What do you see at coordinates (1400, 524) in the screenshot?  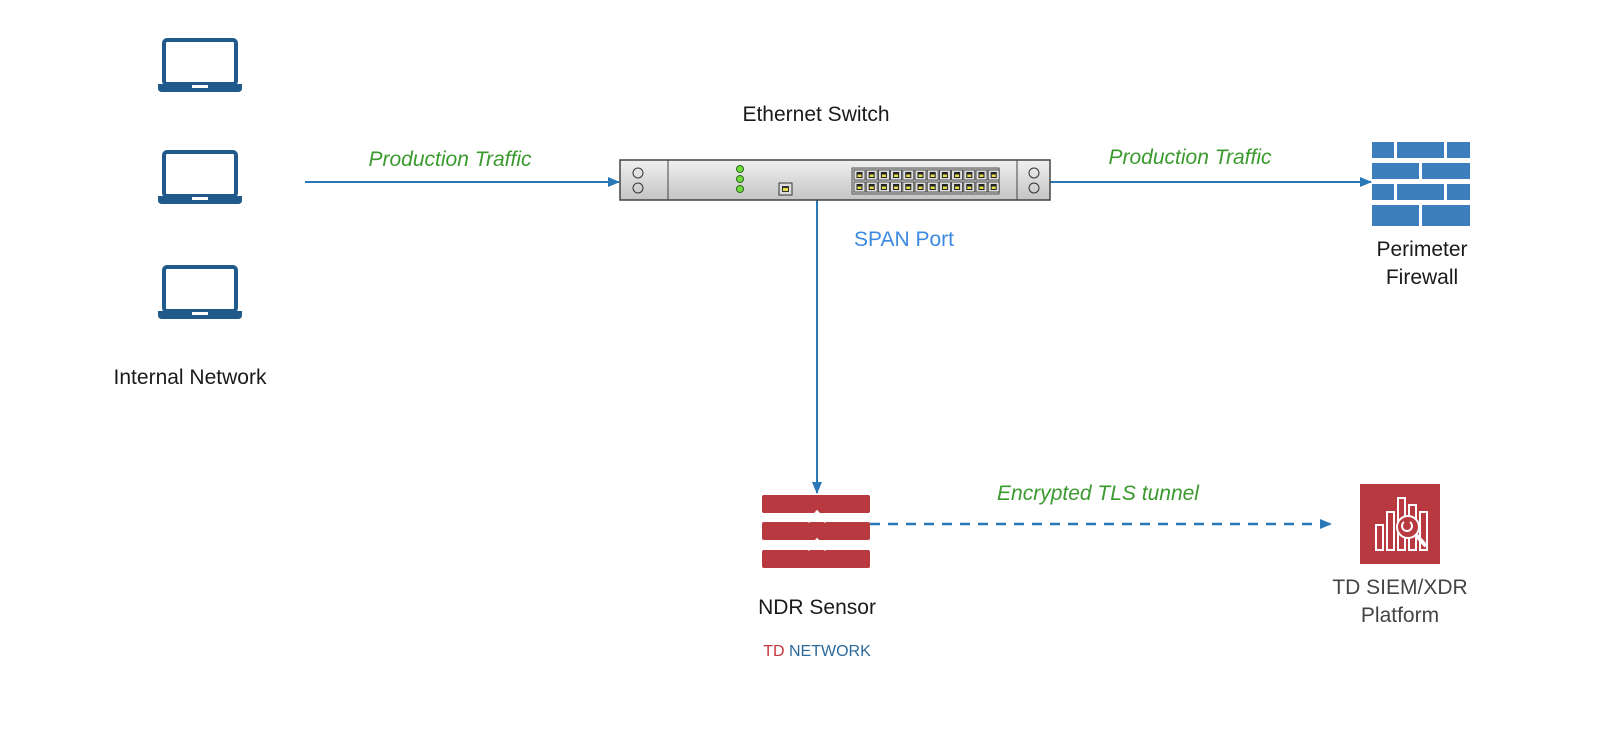 I see `siem-analytics-icon` at bounding box center [1400, 524].